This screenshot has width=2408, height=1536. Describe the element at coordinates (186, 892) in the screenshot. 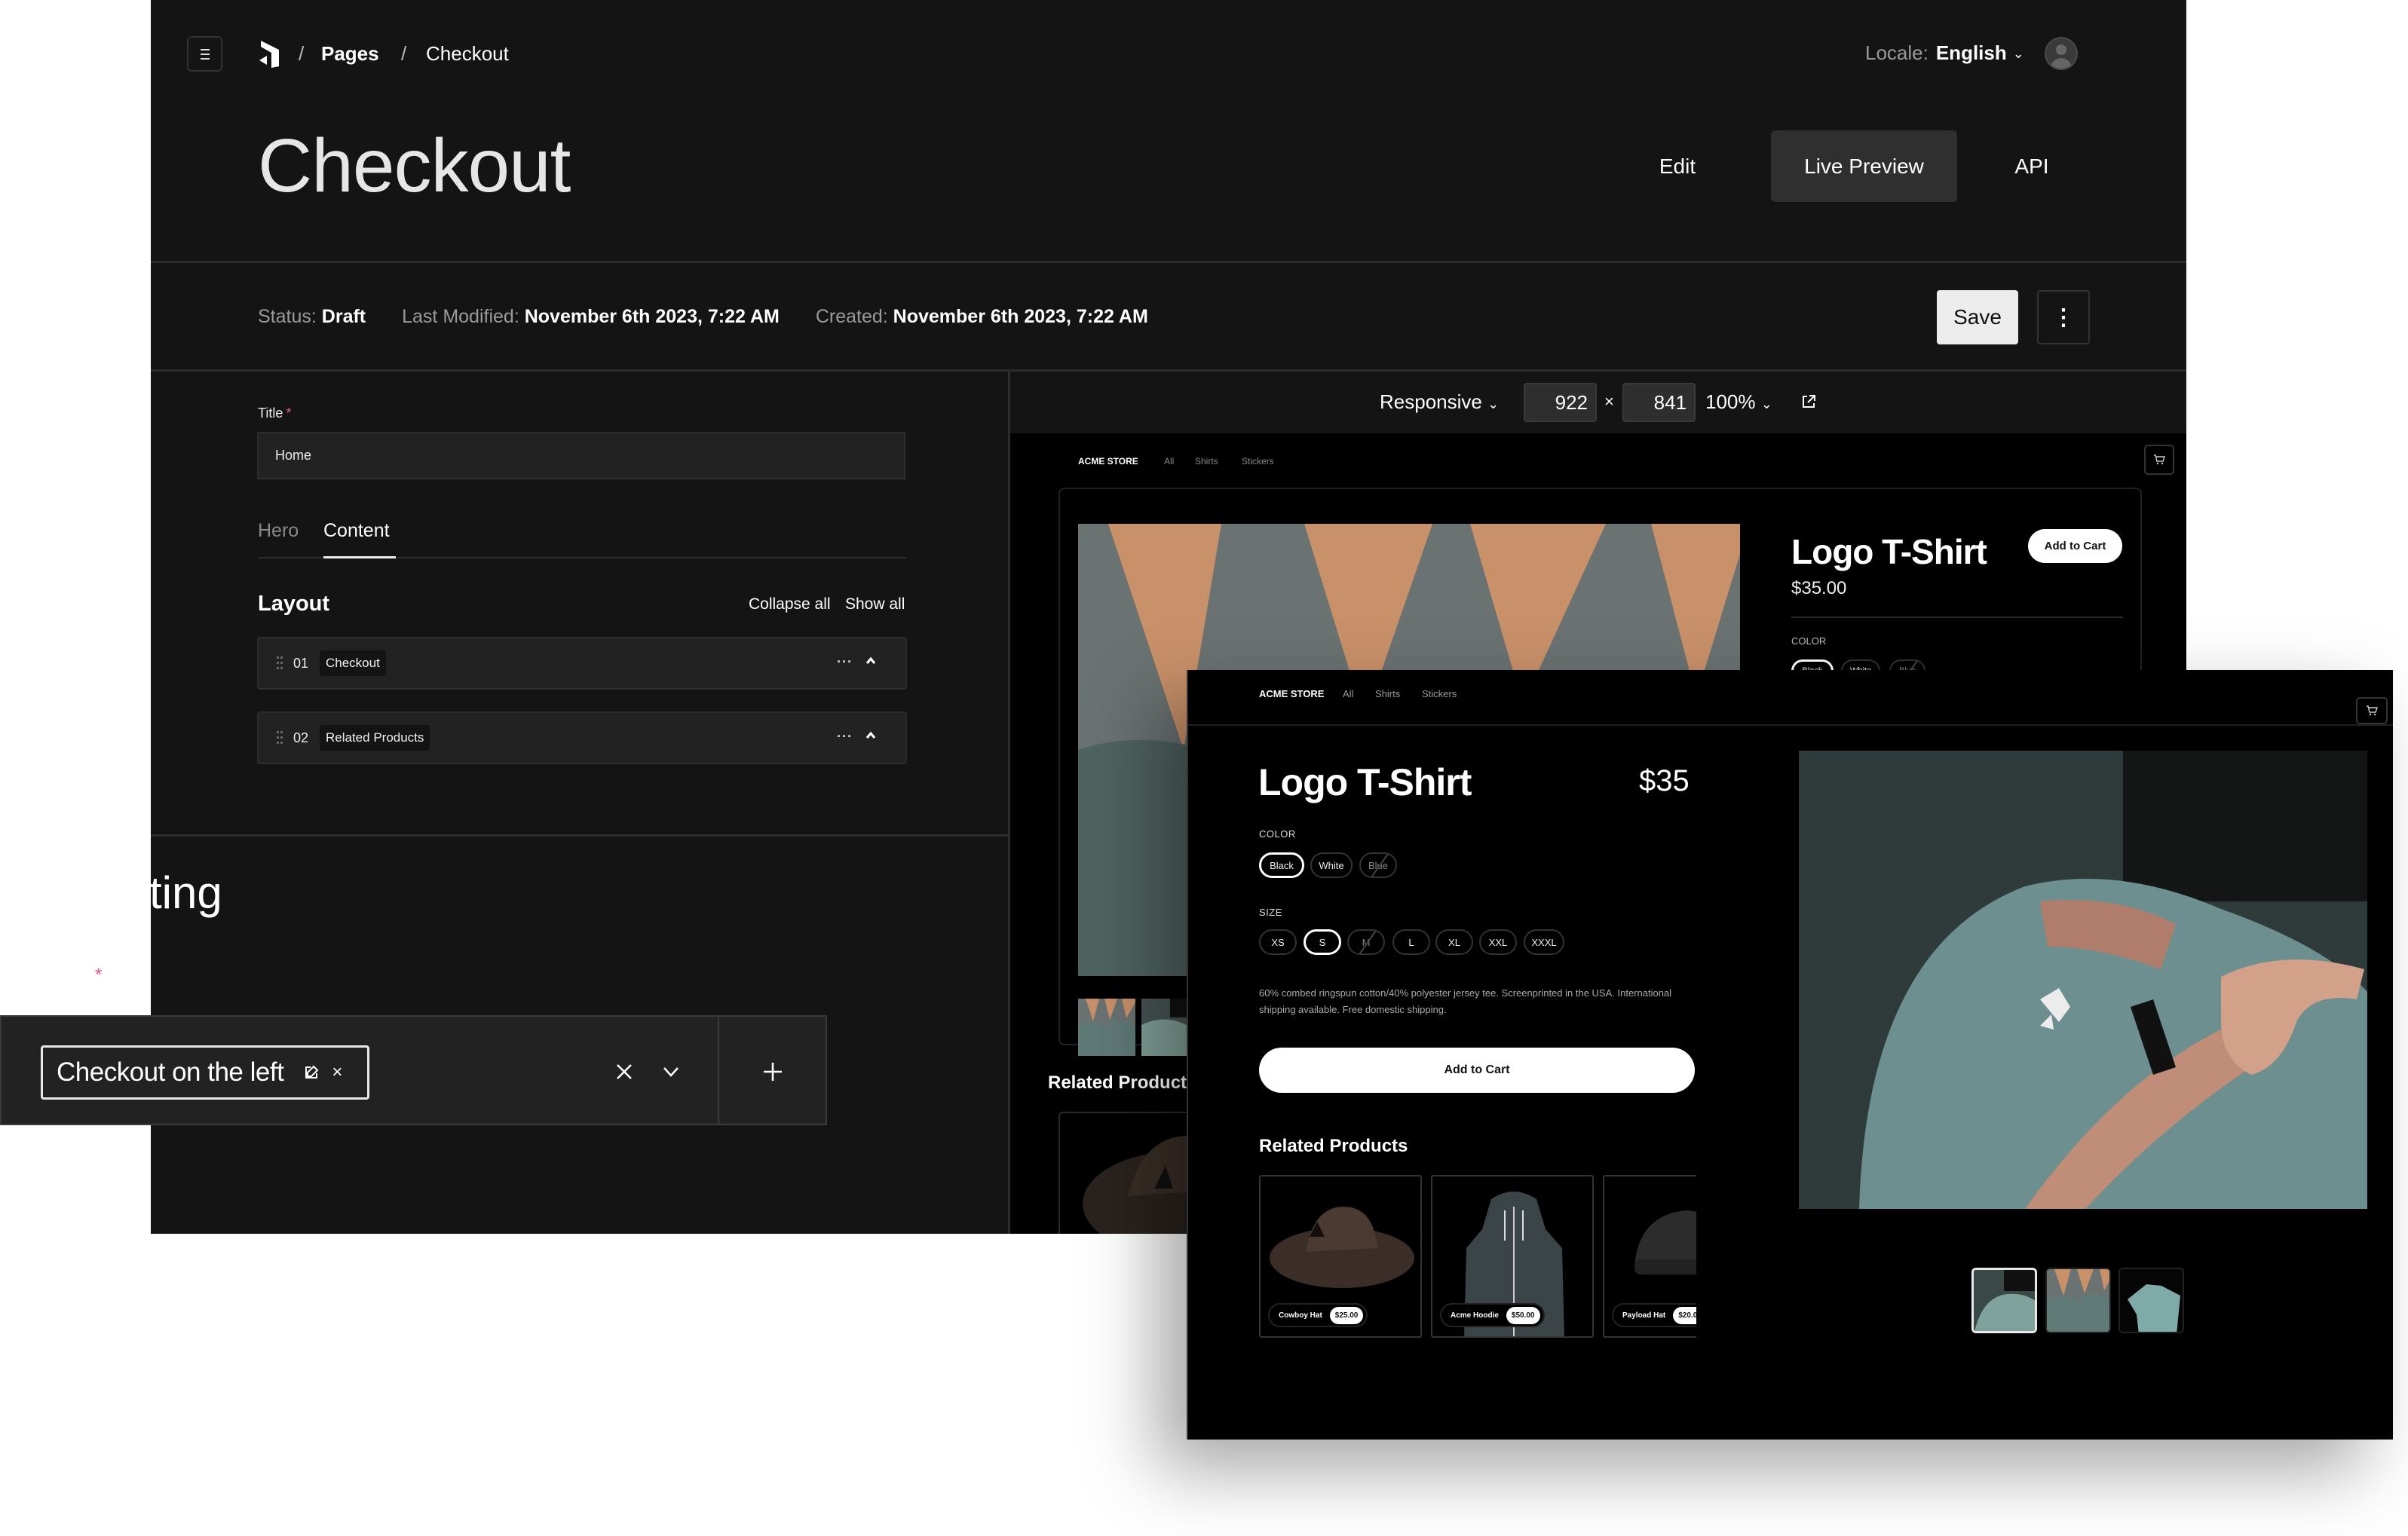

I see `section-heading: ting` at that location.